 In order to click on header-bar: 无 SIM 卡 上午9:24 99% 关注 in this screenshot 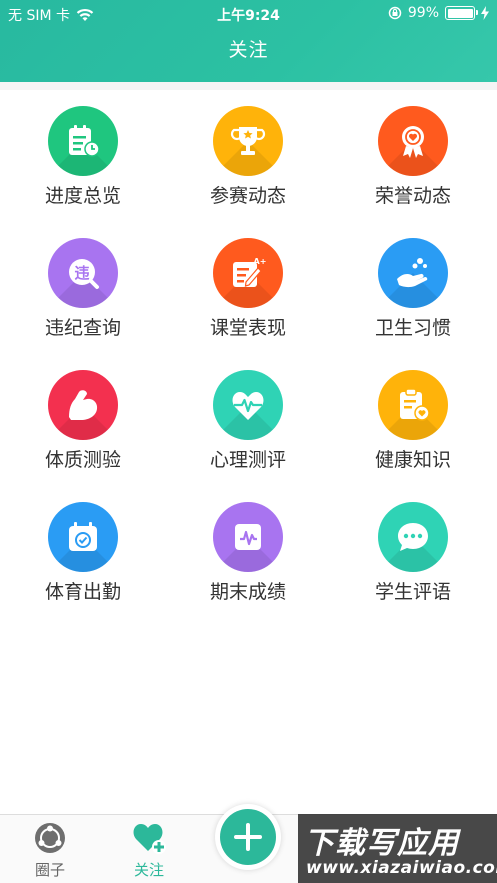, I will do `click(248, 41)`.